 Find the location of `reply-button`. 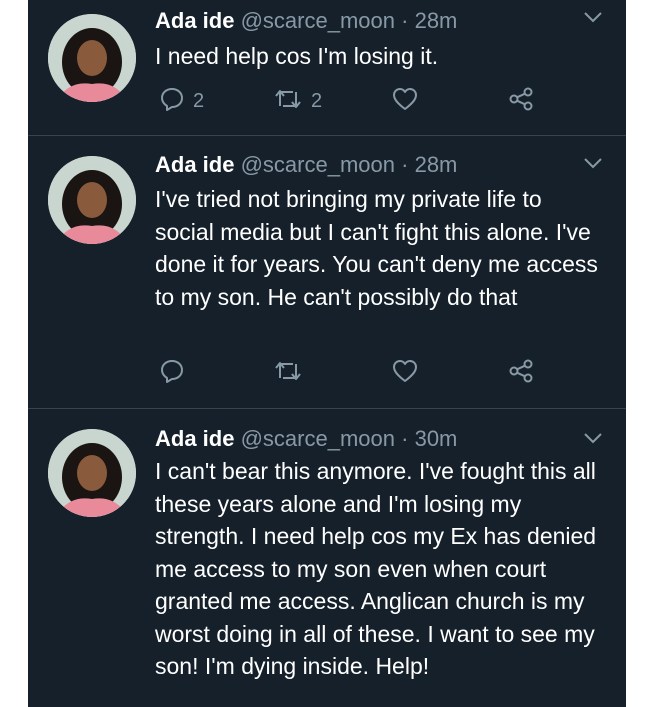

reply-button is located at coordinates (176, 373).